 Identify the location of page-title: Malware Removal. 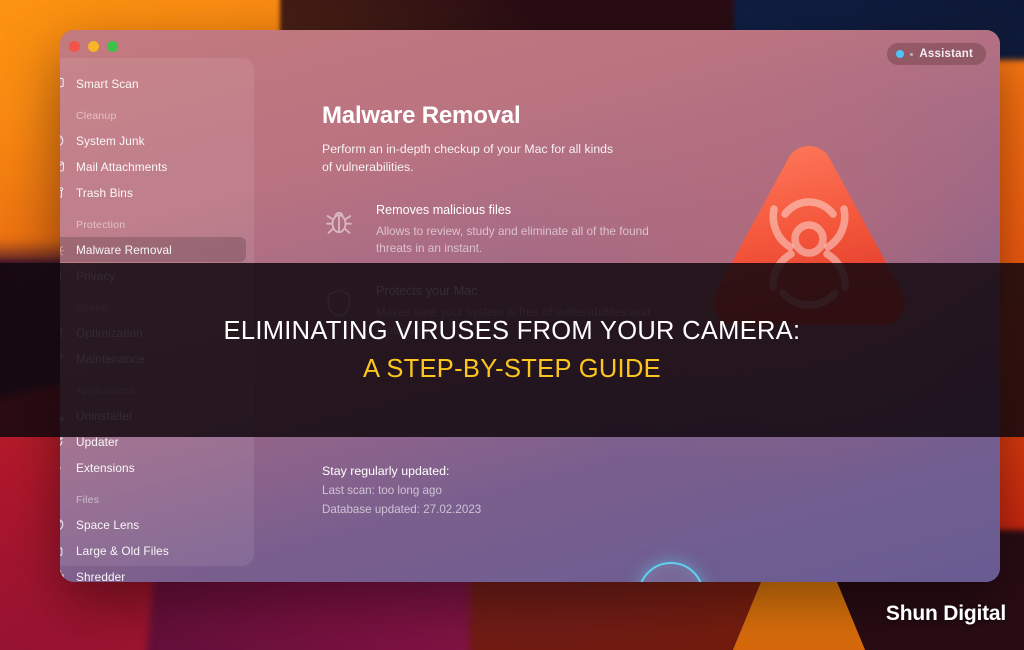
(421, 115).